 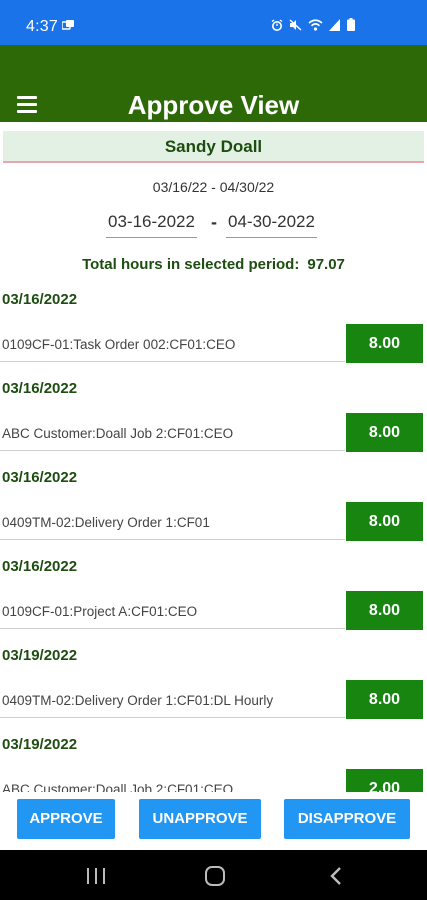 I want to click on status-time: 4:37, so click(x=42, y=26).